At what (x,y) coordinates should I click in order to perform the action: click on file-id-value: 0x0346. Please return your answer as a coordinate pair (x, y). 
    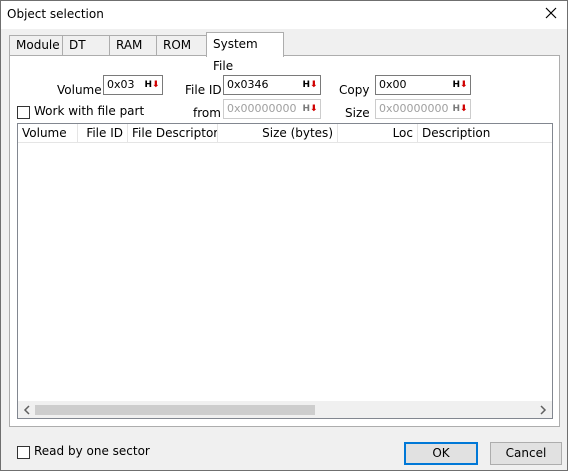
    Looking at the image, I should click on (248, 84).